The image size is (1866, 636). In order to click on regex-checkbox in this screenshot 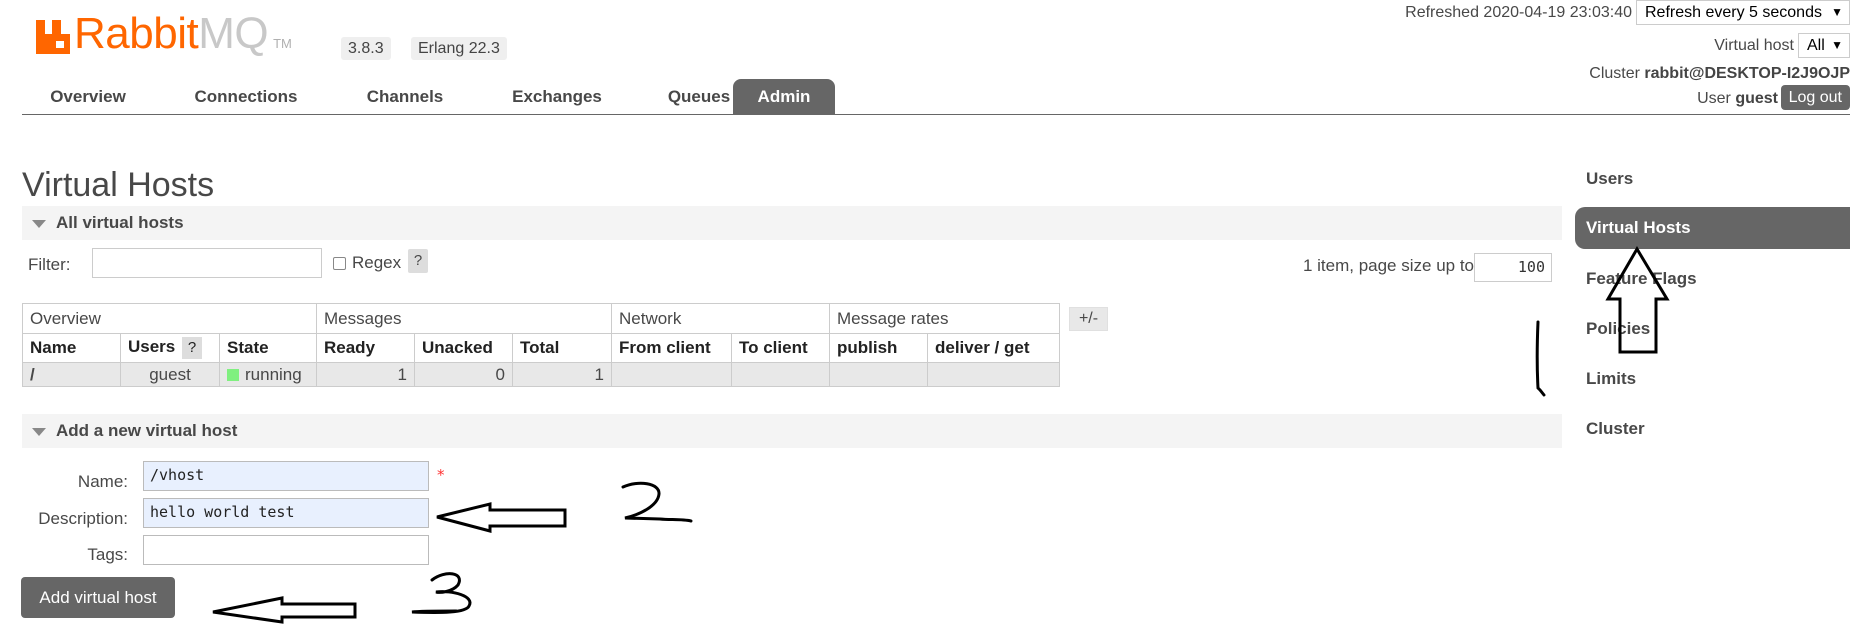, I will do `click(339, 263)`.